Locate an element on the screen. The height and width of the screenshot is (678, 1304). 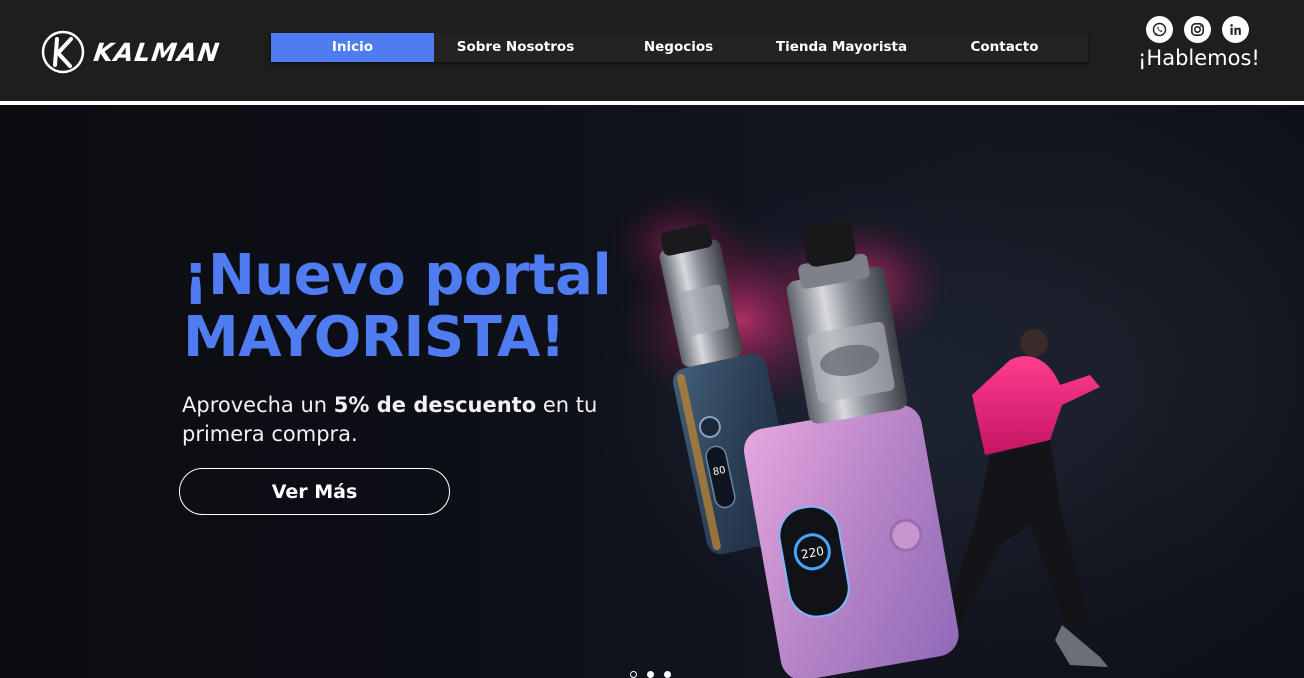
instagram-link is located at coordinates (1197, 29).